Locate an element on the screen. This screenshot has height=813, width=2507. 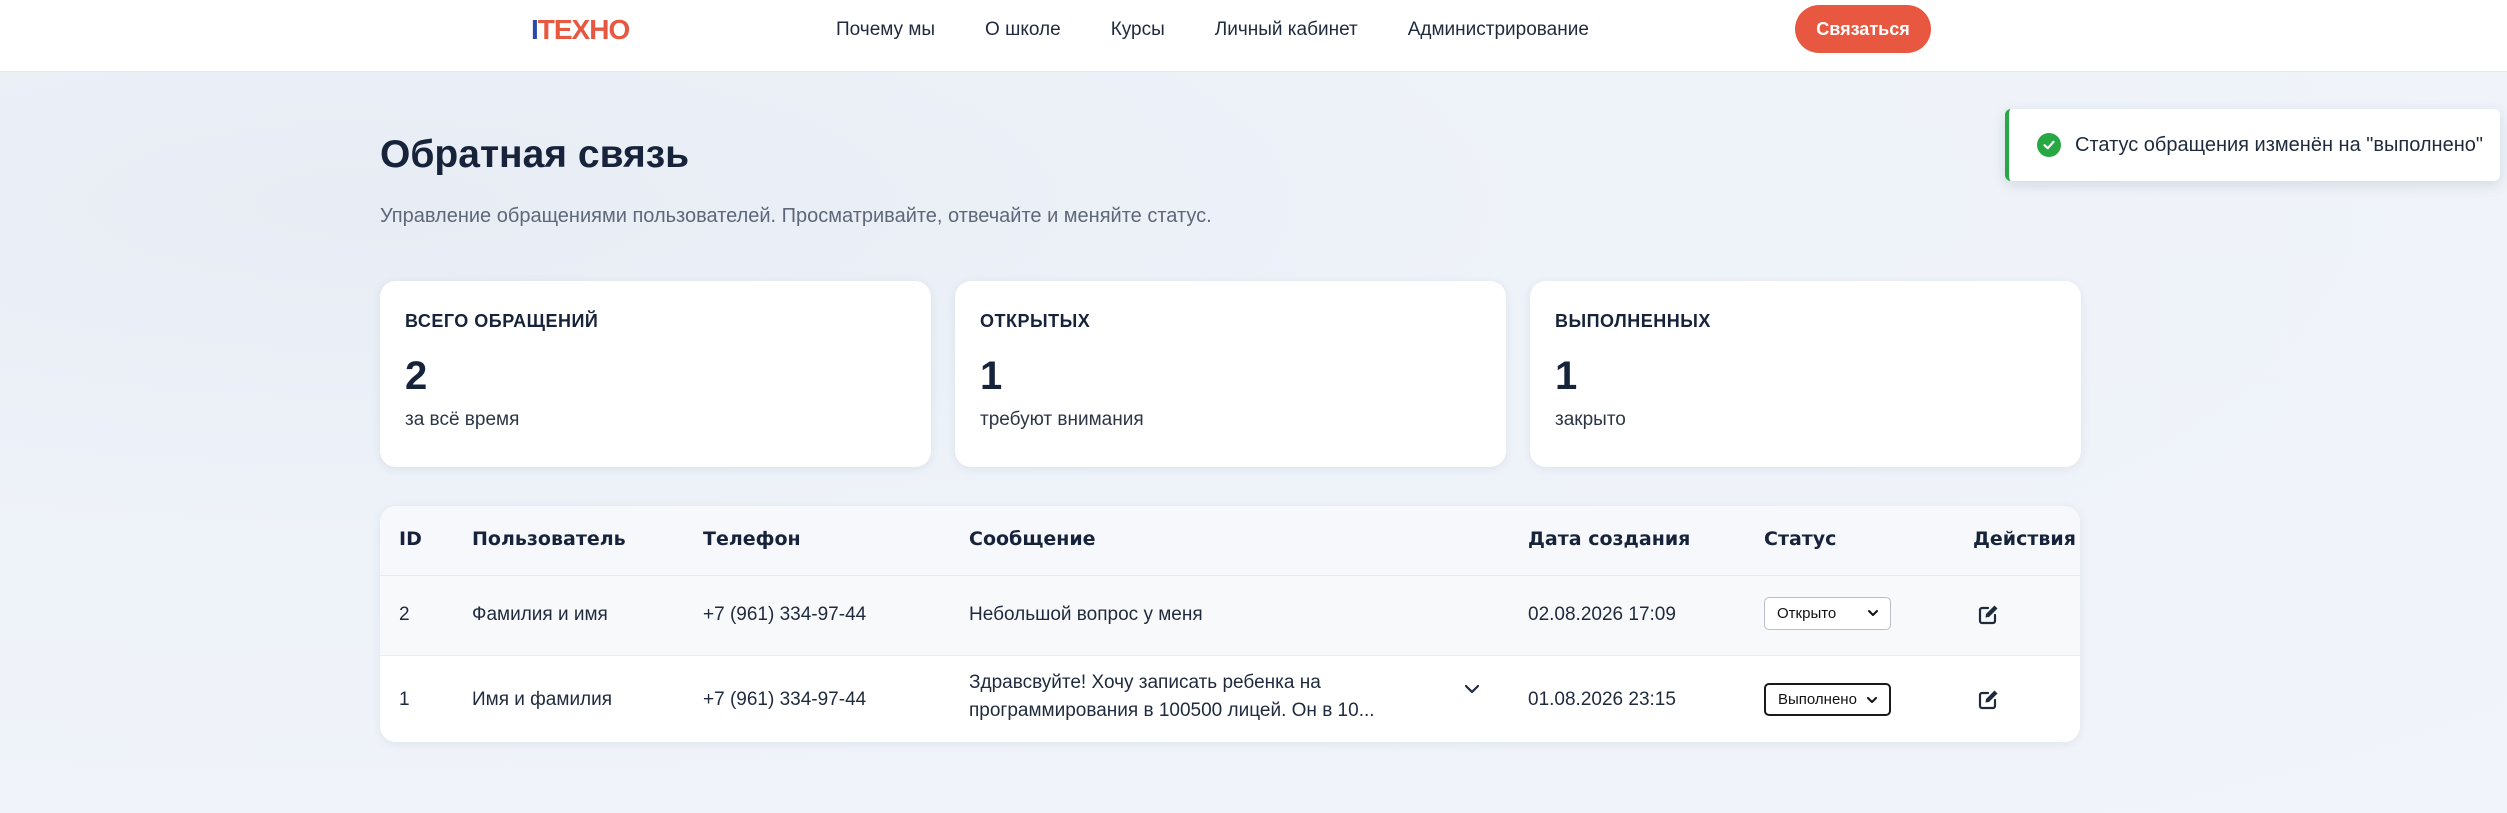
success-toast: Статус обращения изменён на "выполнено" is located at coordinates (2252, 145).